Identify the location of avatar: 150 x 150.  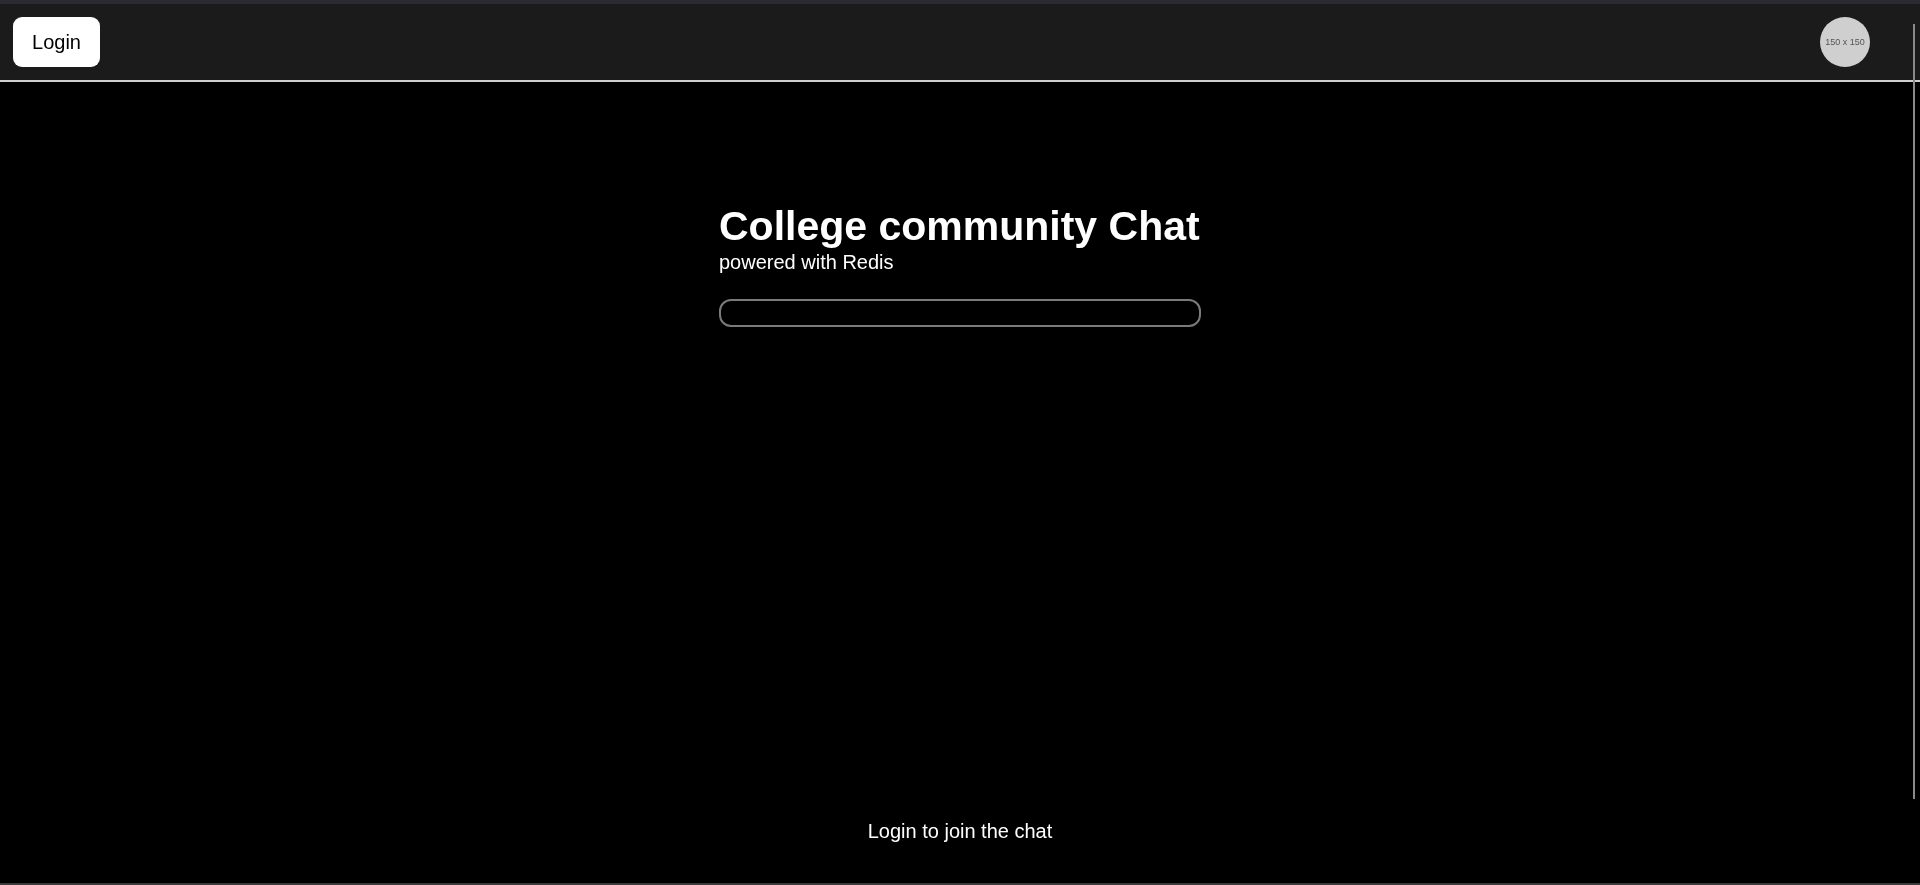
(1845, 42).